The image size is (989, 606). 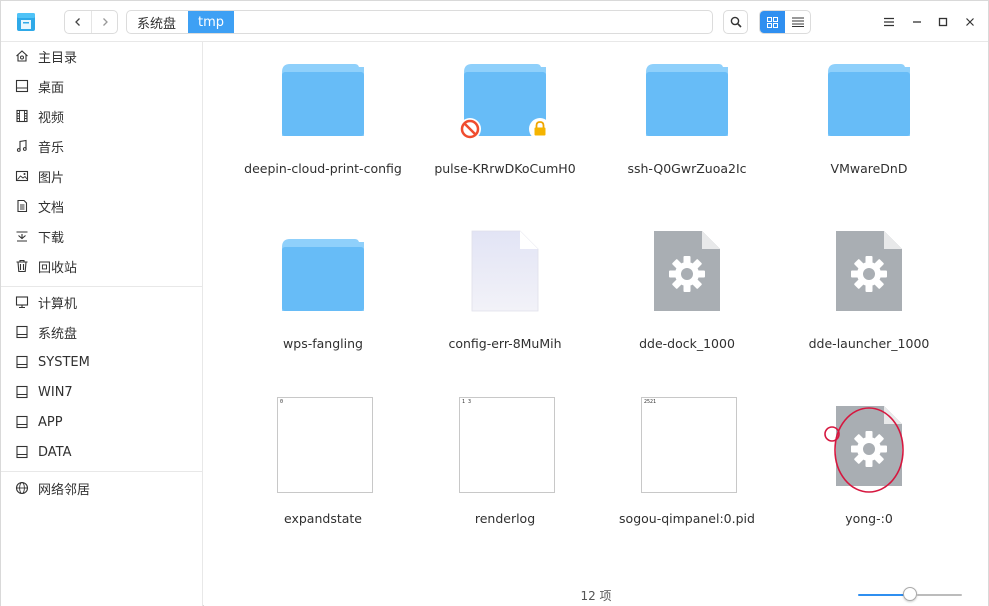 What do you see at coordinates (687, 518) in the screenshot?
I see `file-name: sogou-qimpanel:0.pid` at bounding box center [687, 518].